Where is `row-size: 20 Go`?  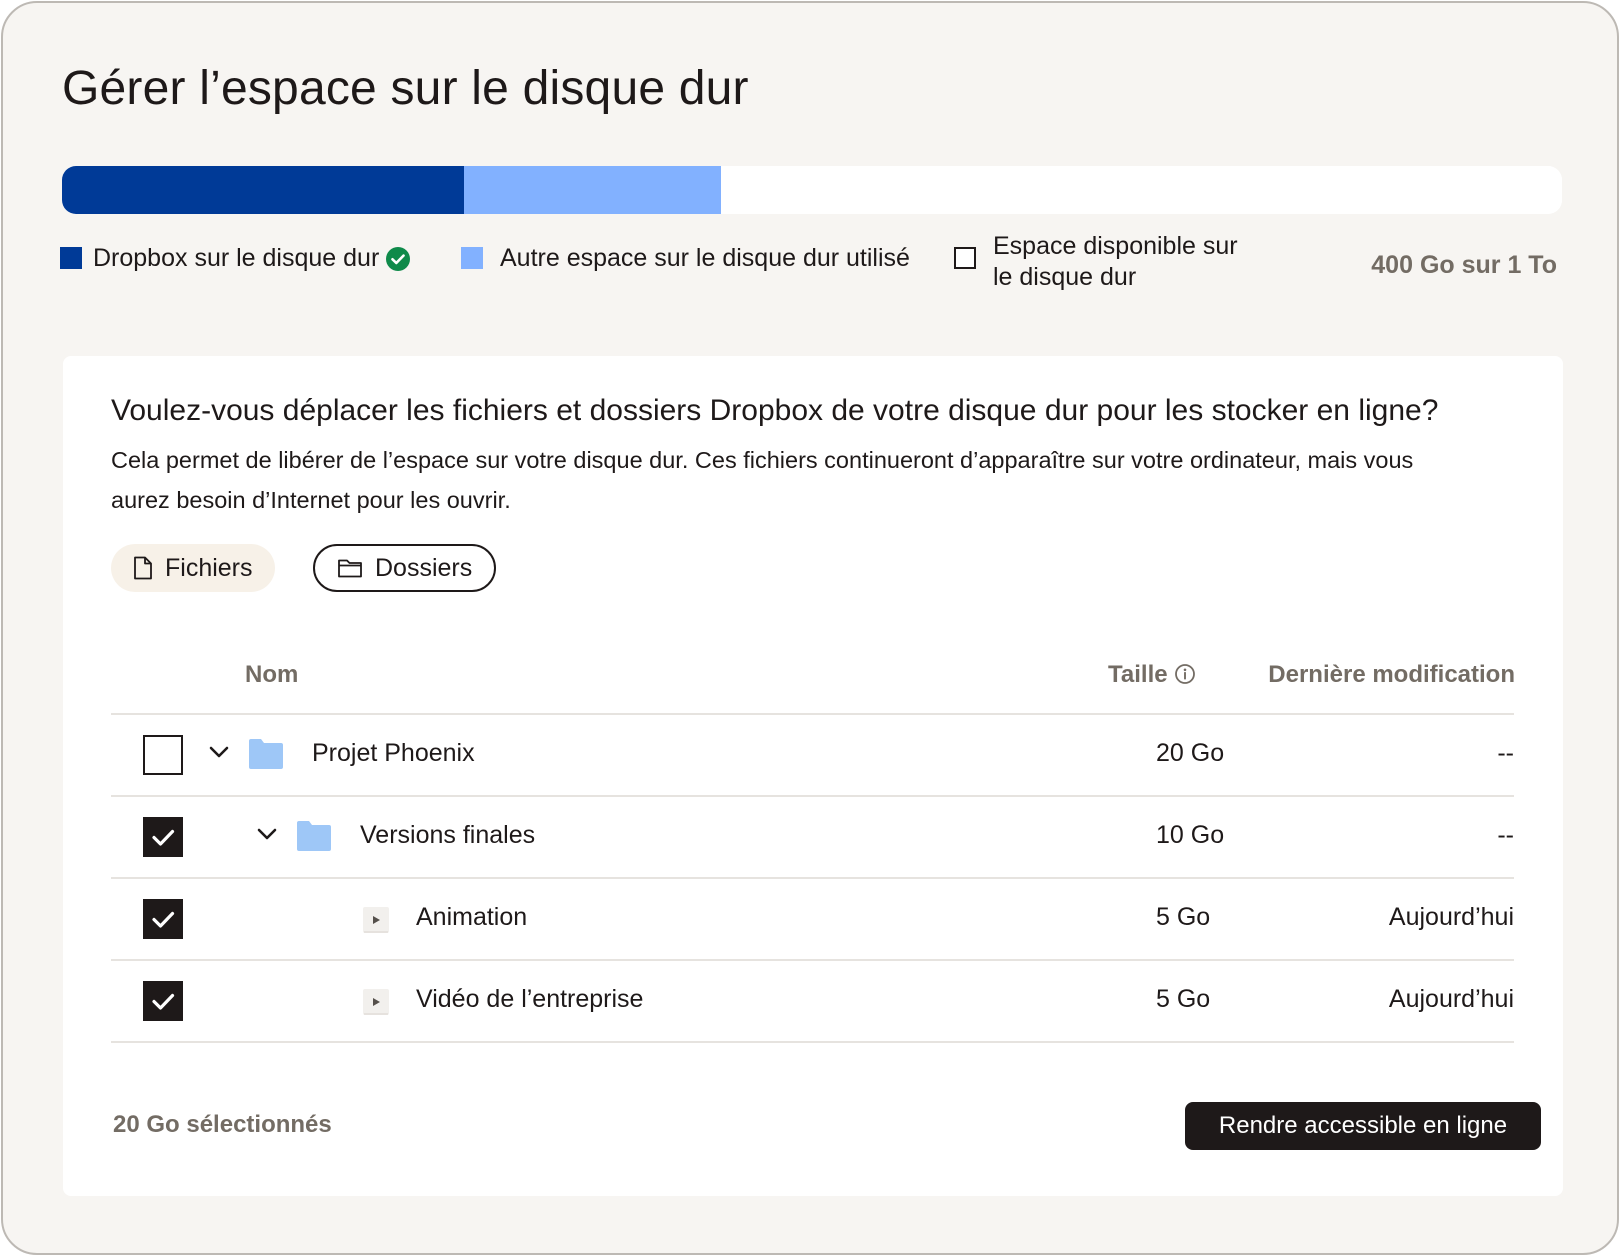
row-size: 20 Go is located at coordinates (1190, 753).